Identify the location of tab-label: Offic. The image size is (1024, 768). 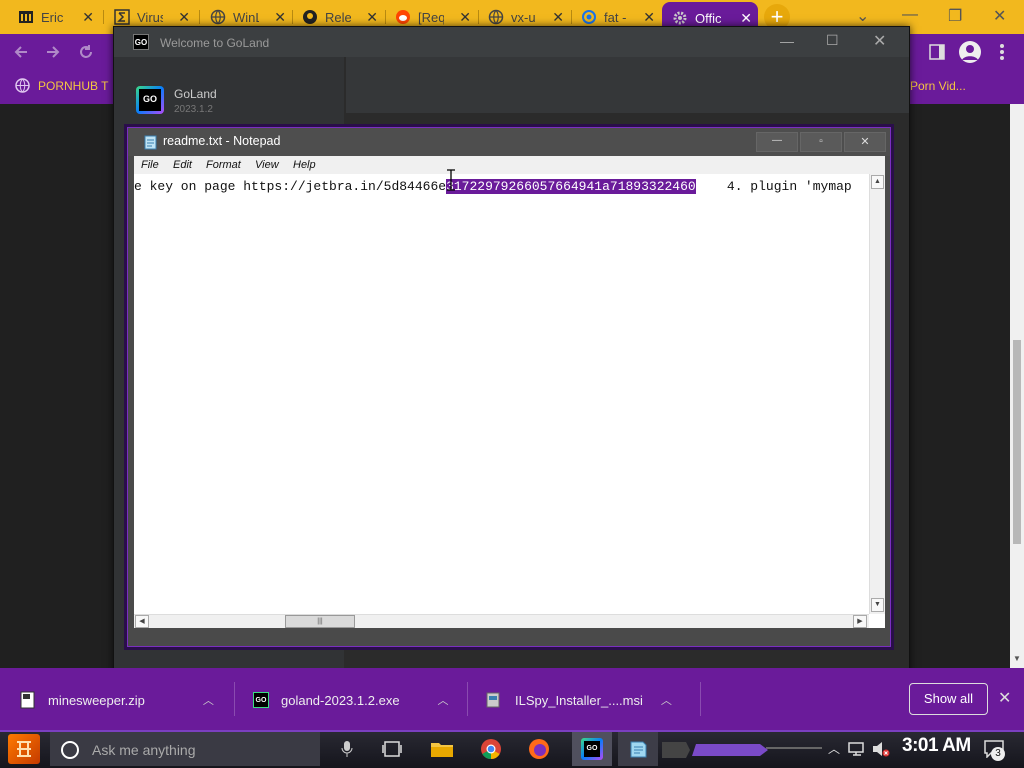
(708, 18).